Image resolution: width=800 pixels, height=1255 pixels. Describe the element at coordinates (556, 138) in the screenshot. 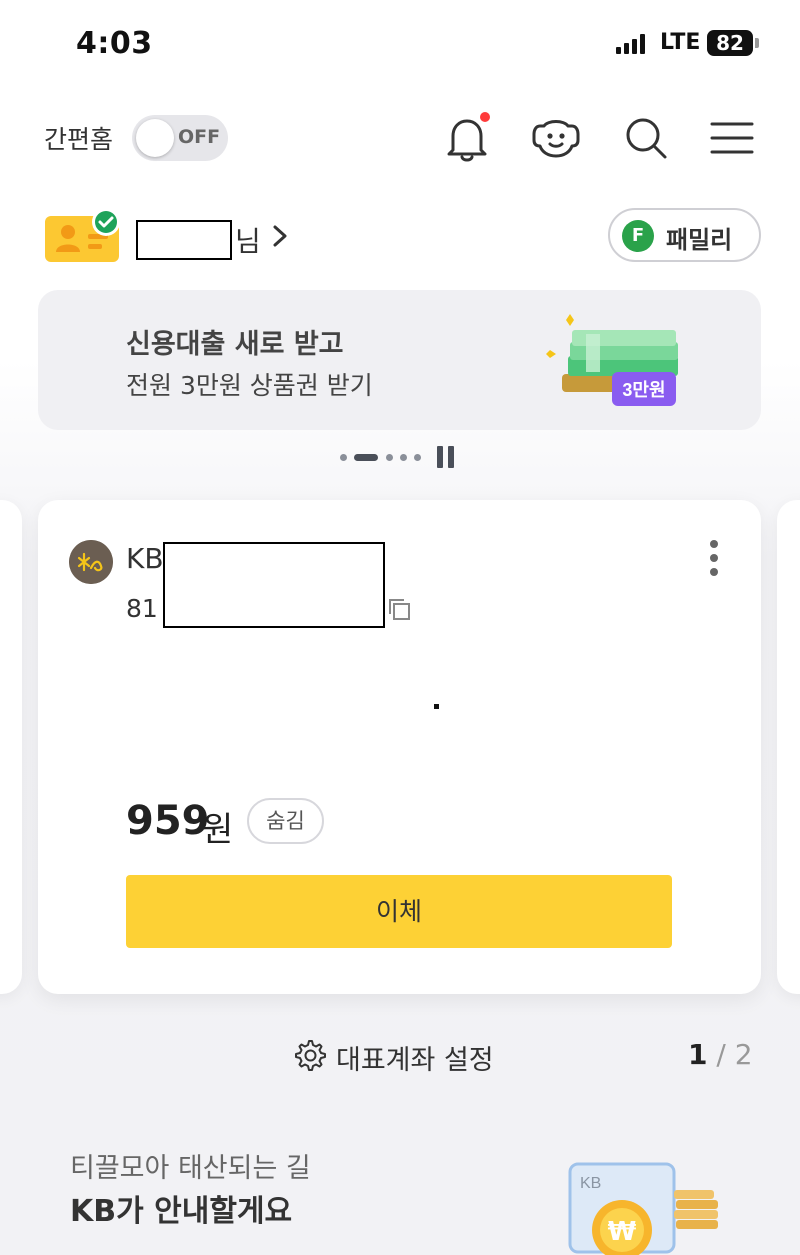

I see `chatbot-icon` at that location.